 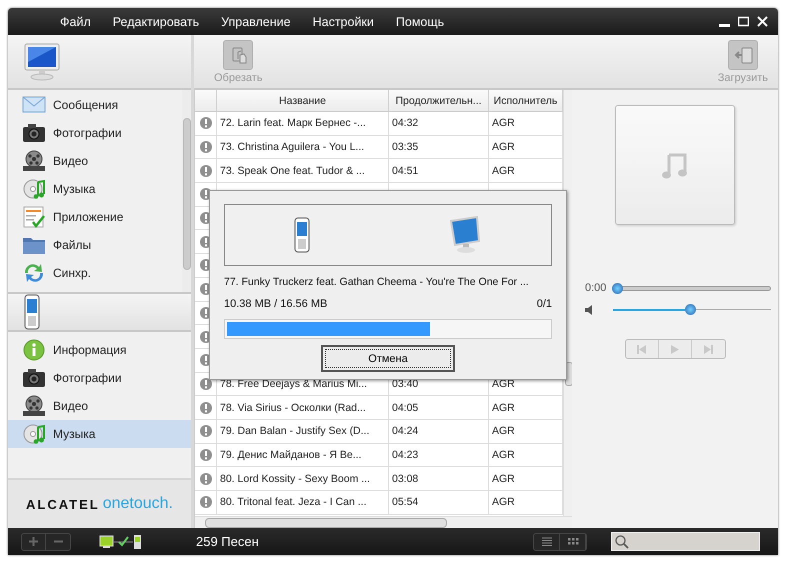 I want to click on table-cell: 03:08, so click(x=405, y=478).